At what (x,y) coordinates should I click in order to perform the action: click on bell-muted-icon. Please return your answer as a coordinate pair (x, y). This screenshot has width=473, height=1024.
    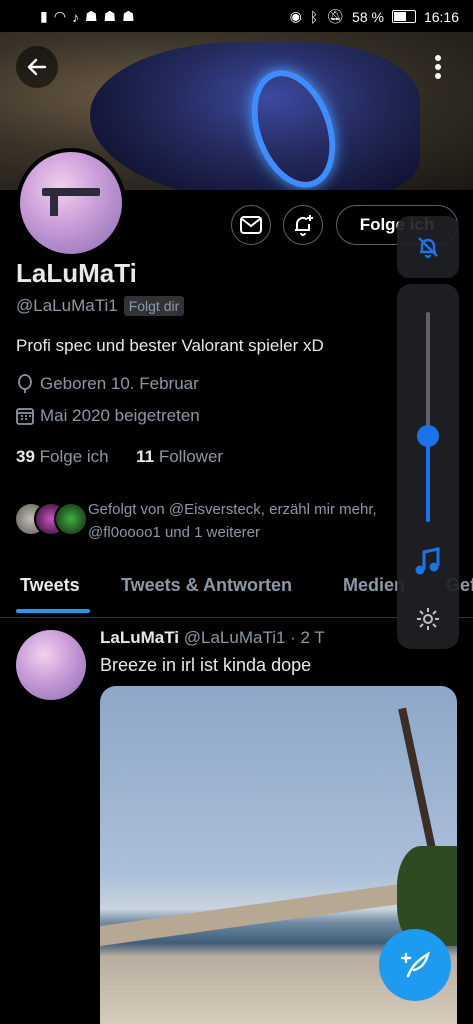
    Looking at the image, I should click on (428, 248).